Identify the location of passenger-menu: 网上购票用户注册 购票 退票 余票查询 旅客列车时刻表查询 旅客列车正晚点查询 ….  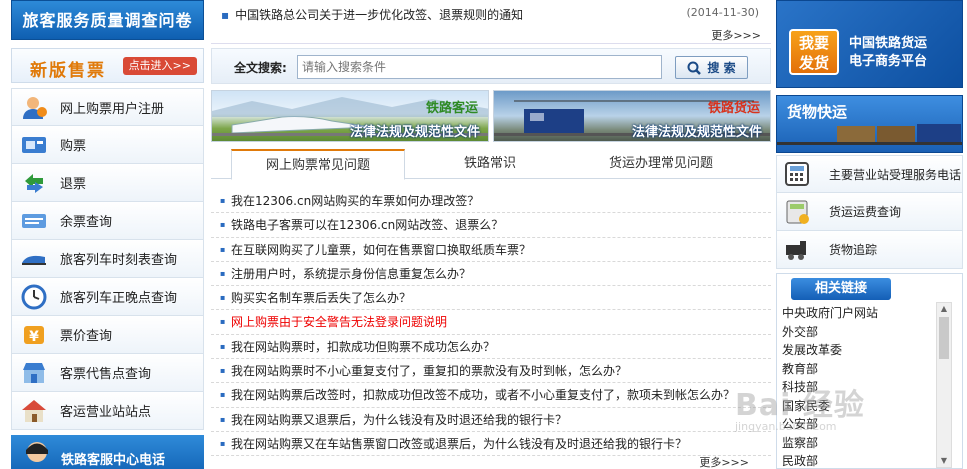
(107, 259).